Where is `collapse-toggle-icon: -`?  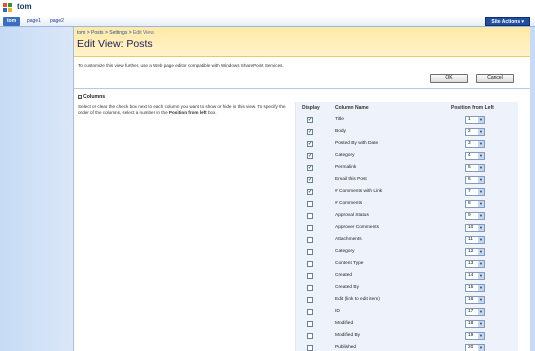
collapse-toggle-icon: - is located at coordinates (80, 96).